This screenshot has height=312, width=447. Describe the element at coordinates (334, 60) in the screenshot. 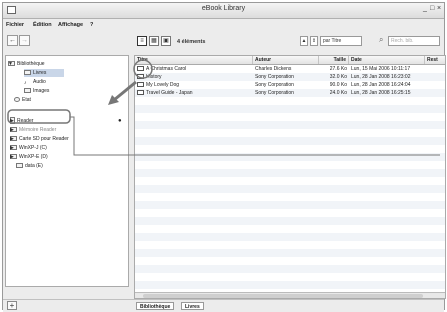

I see `column-size: Taille` at that location.